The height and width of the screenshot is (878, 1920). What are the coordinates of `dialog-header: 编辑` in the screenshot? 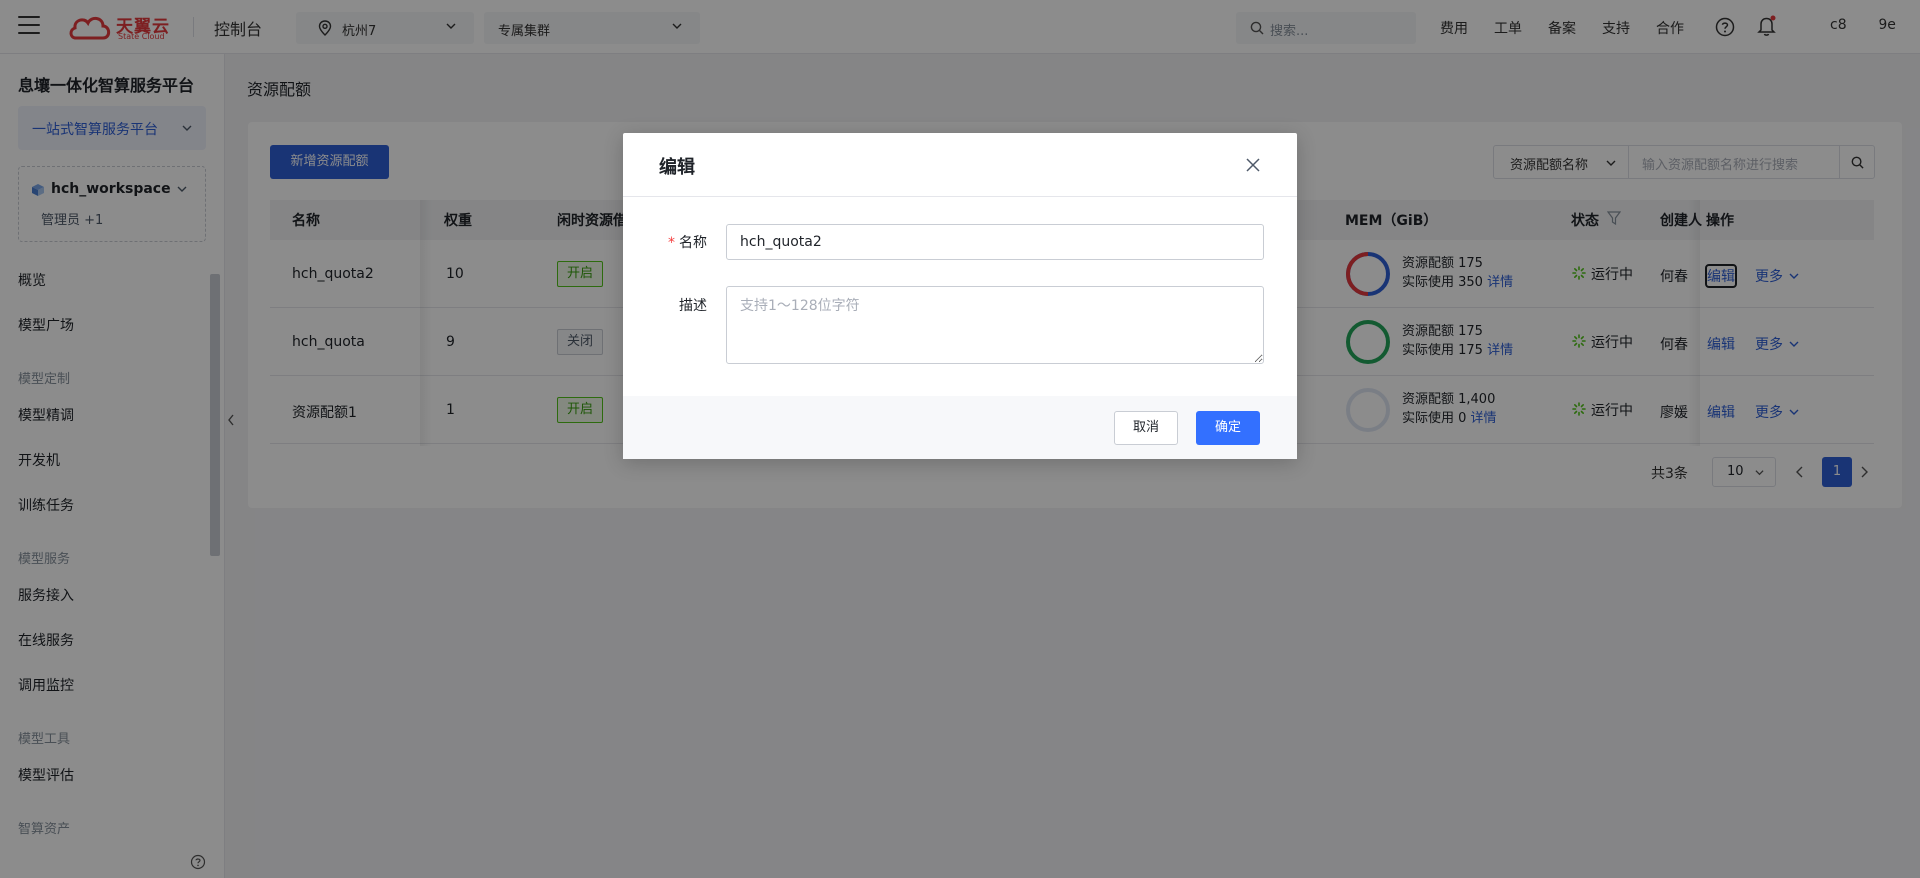 It's located at (960, 165).